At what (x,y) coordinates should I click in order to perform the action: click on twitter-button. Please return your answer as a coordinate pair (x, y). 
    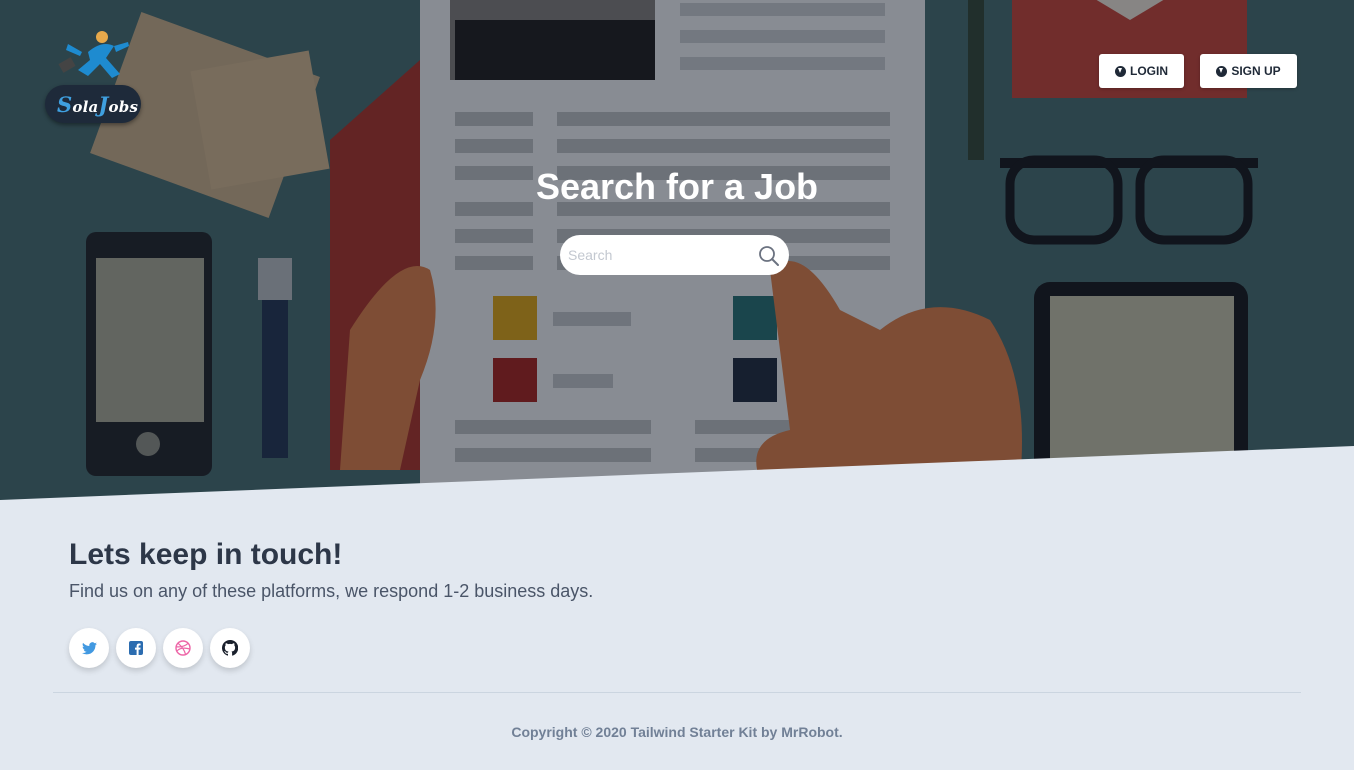
    Looking at the image, I should click on (89, 648).